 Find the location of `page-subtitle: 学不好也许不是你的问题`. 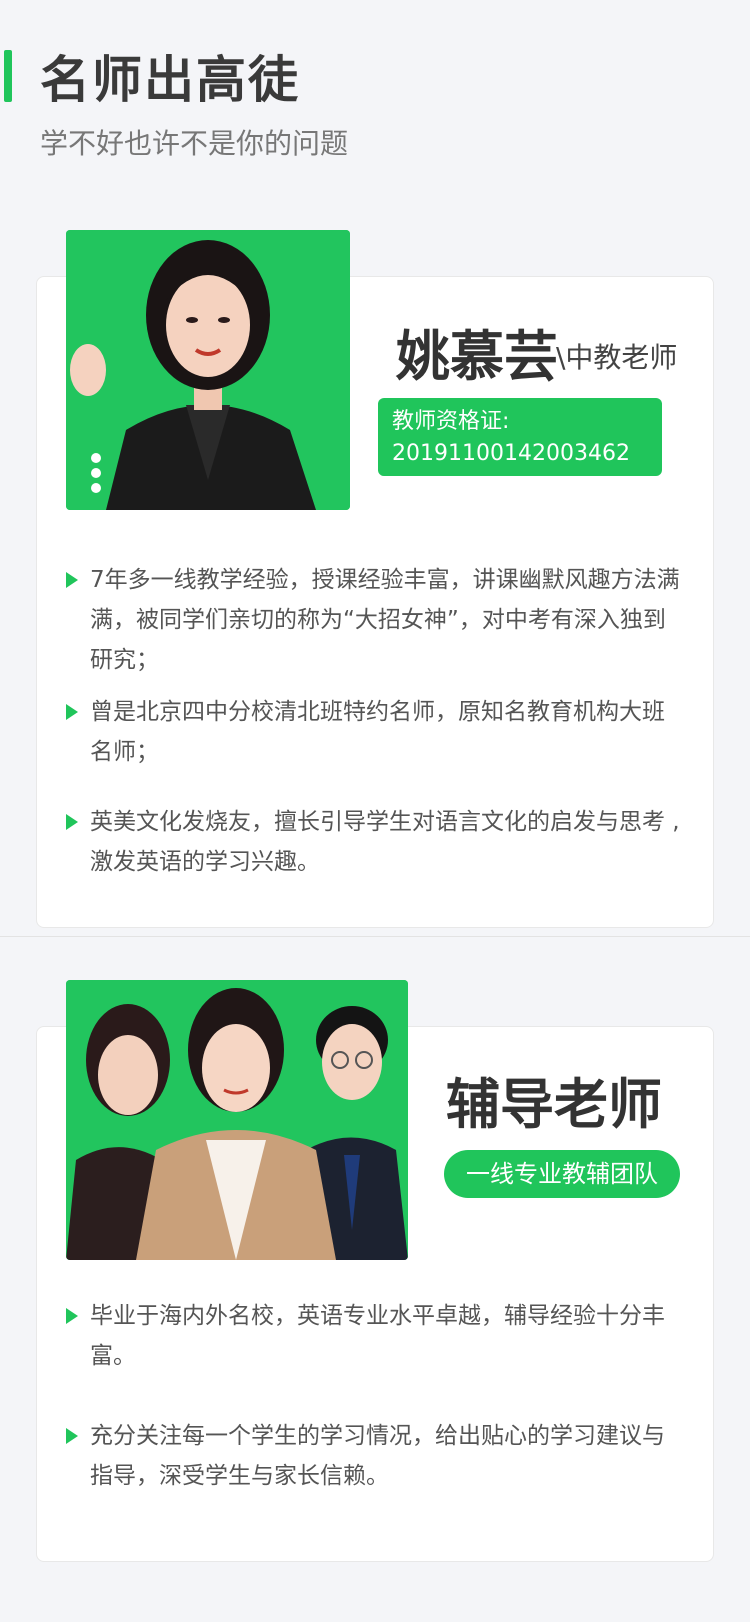

page-subtitle: 学不好也许不是你的问题 is located at coordinates (194, 143).